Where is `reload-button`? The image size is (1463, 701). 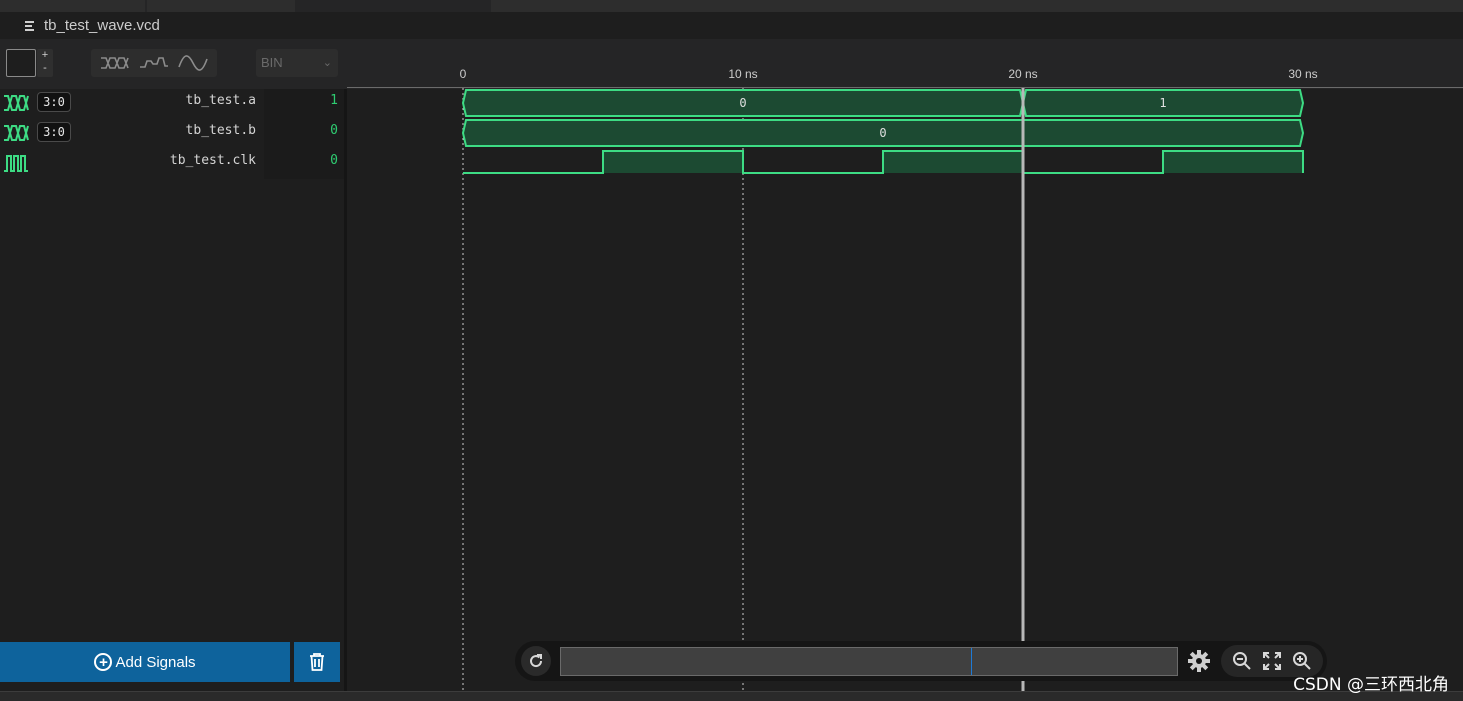 reload-button is located at coordinates (536, 661).